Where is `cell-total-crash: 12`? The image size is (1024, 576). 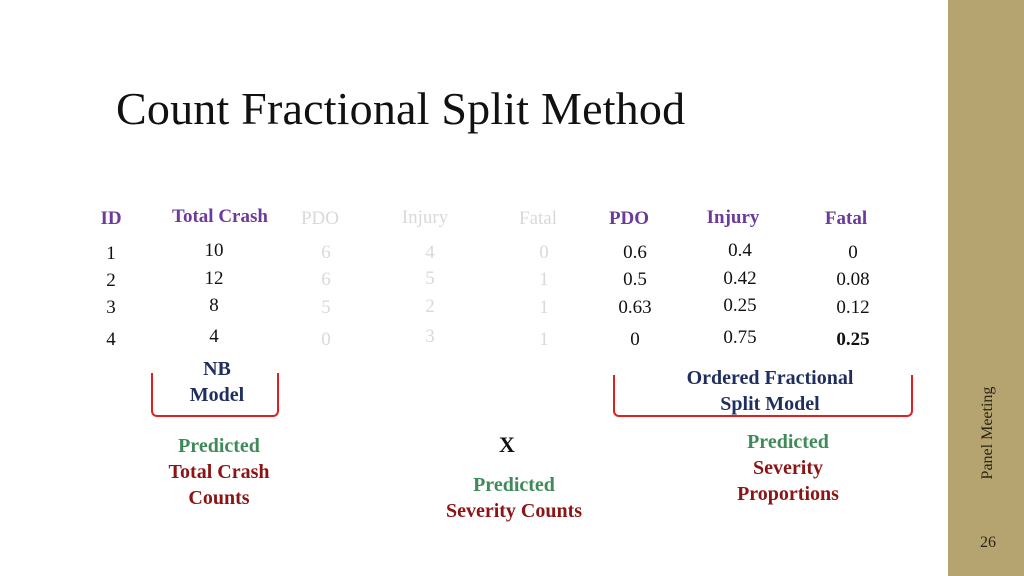
cell-total-crash: 12 is located at coordinates (214, 278).